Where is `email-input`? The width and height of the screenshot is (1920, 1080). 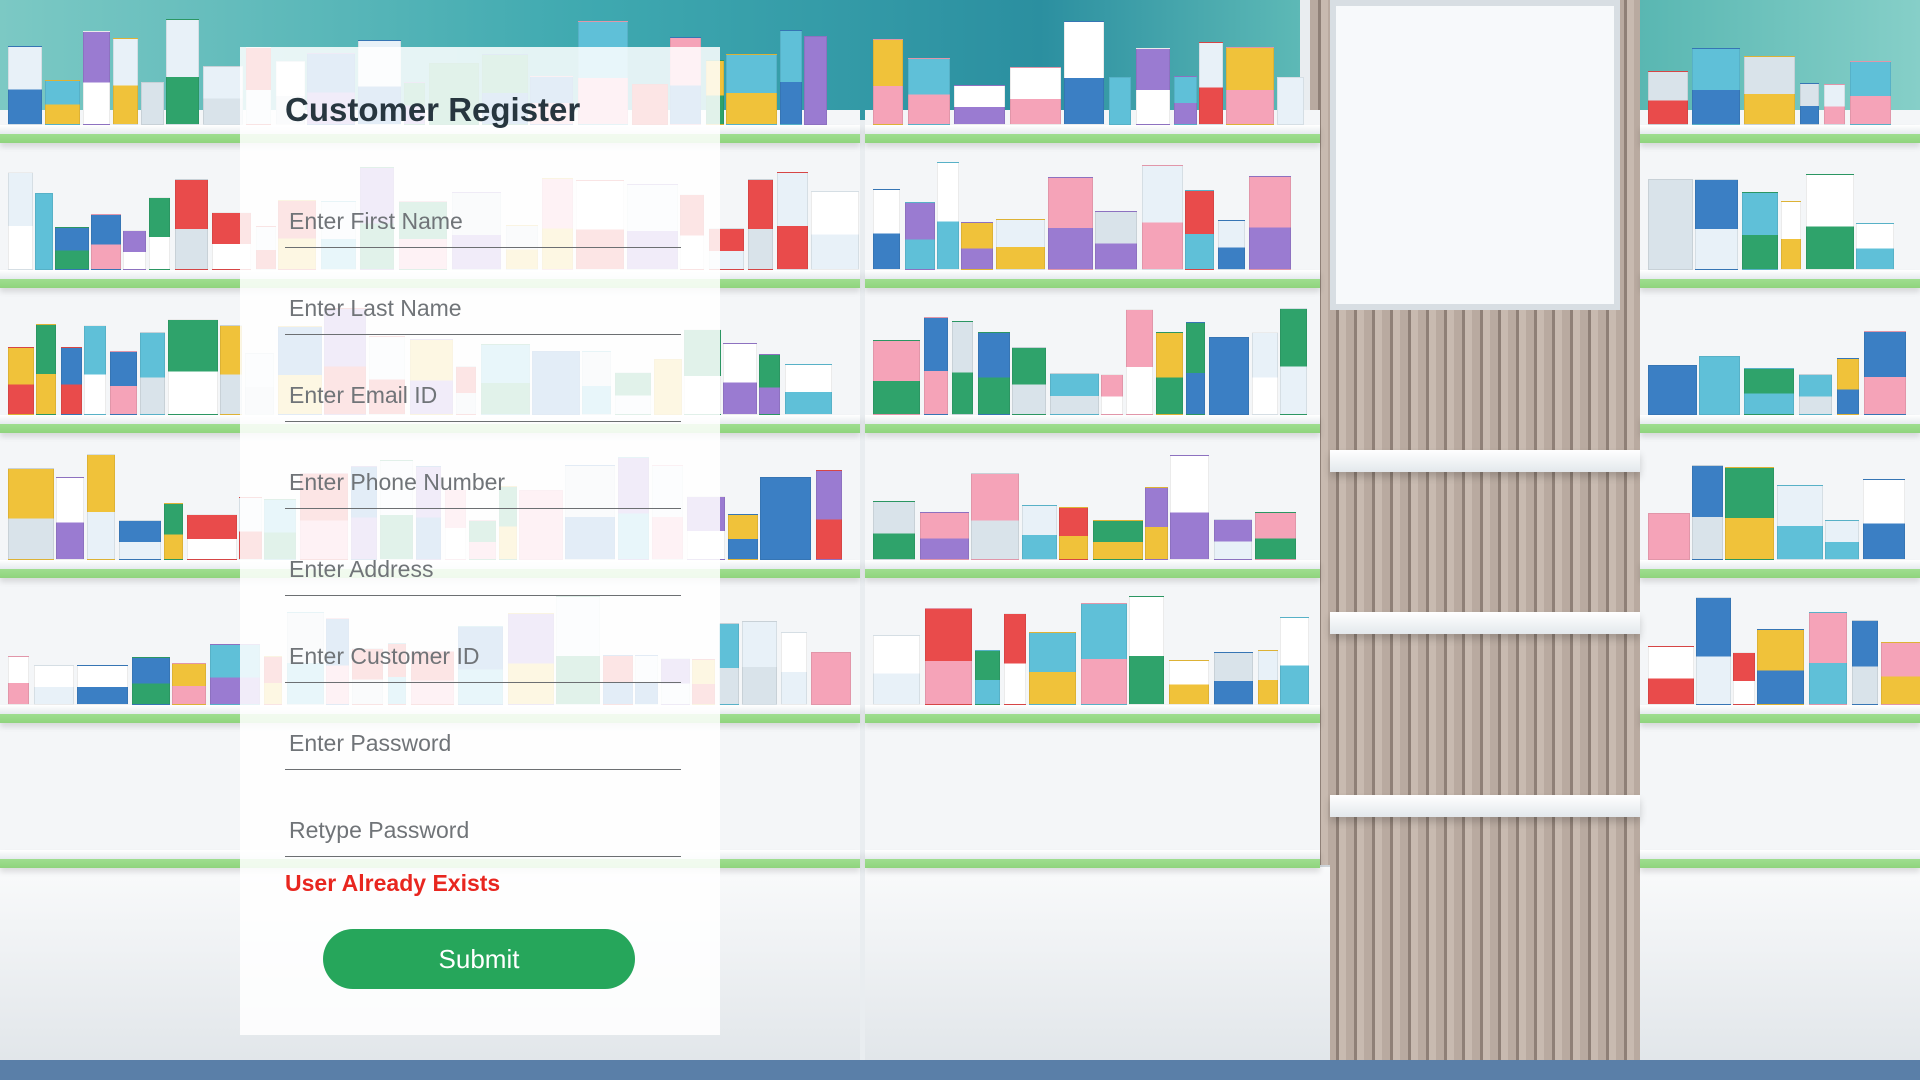 email-input is located at coordinates (483, 396).